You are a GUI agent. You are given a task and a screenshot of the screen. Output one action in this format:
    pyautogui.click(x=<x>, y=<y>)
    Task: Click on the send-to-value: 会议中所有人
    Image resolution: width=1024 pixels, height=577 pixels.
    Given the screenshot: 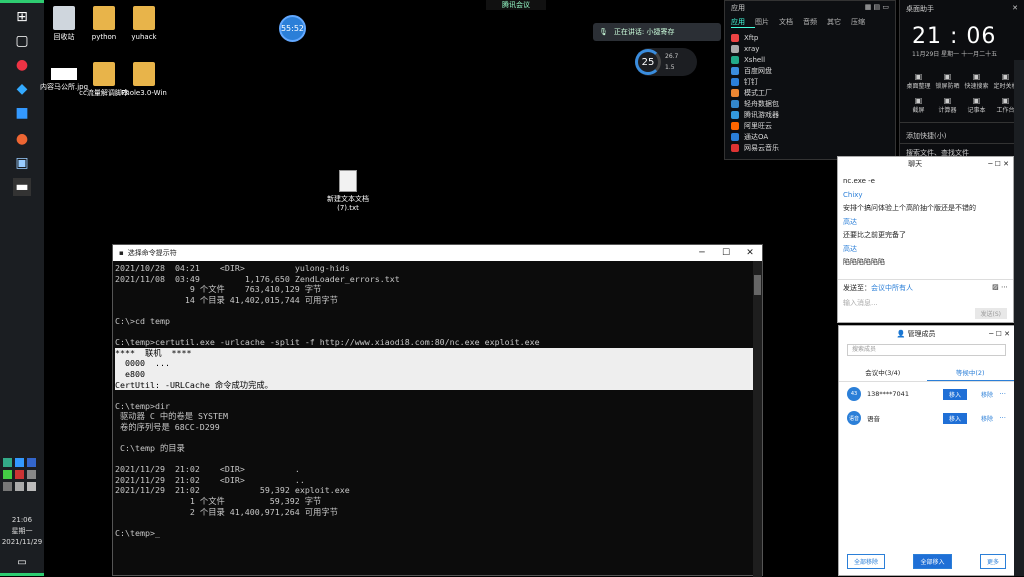 What is the action you would take?
    pyautogui.click(x=892, y=288)
    